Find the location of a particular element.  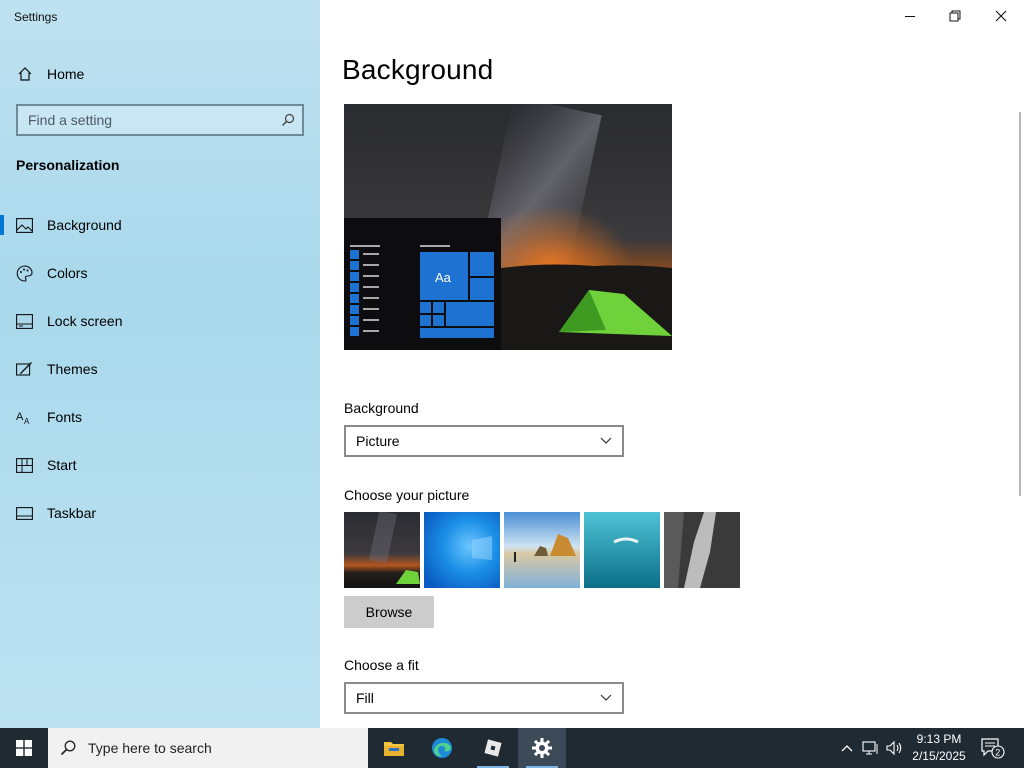

picture-thumbnail-beach is located at coordinates (542, 550).